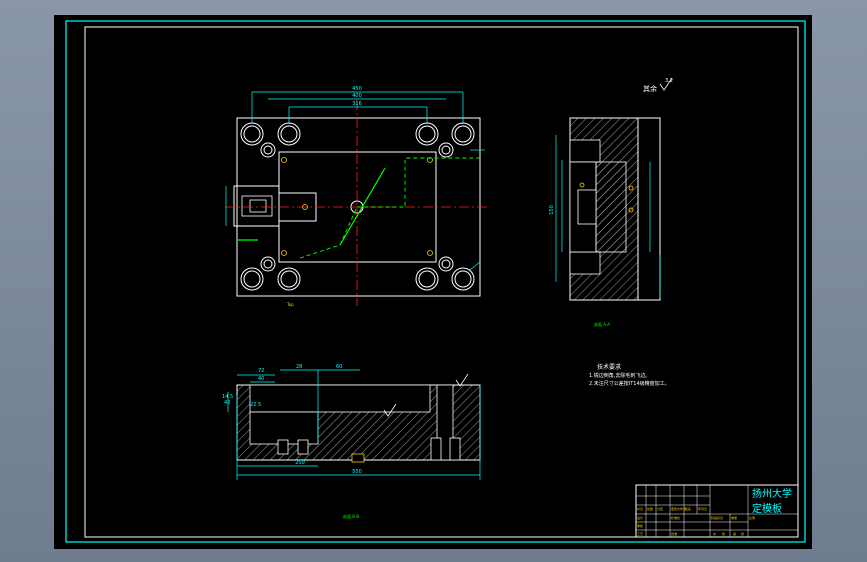 Image resolution: width=867 pixels, height=562 pixels. What do you see at coordinates (714, 533) in the screenshot?
I see `svg-text: 共` at bounding box center [714, 533].